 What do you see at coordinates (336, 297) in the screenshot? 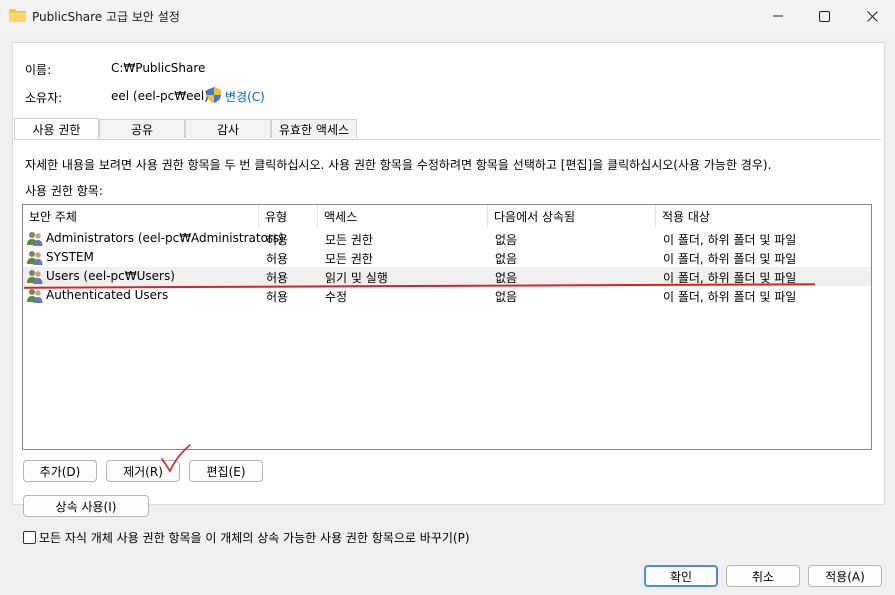
I see `access-cell: 수정` at bounding box center [336, 297].